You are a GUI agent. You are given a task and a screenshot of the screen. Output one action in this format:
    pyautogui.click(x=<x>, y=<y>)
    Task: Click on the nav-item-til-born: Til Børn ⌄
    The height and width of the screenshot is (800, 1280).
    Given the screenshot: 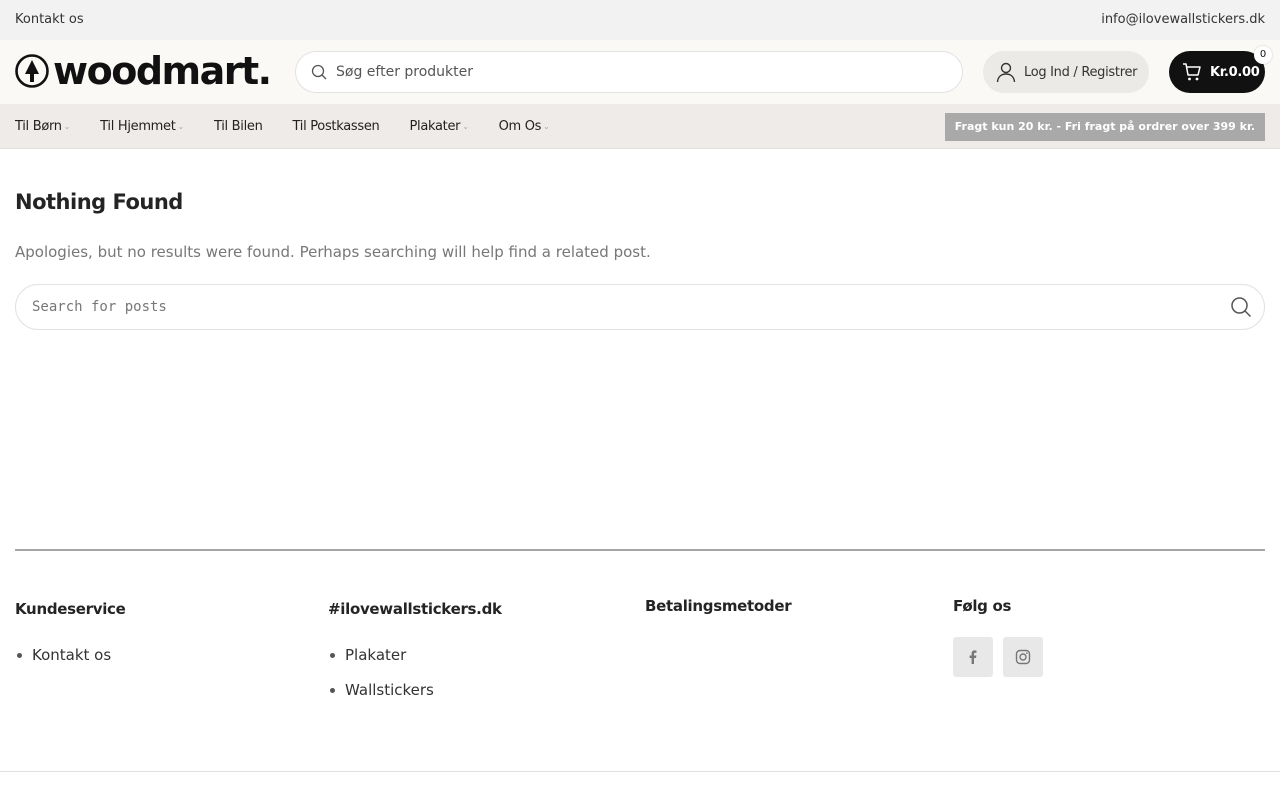 What is the action you would take?
    pyautogui.click(x=42, y=126)
    